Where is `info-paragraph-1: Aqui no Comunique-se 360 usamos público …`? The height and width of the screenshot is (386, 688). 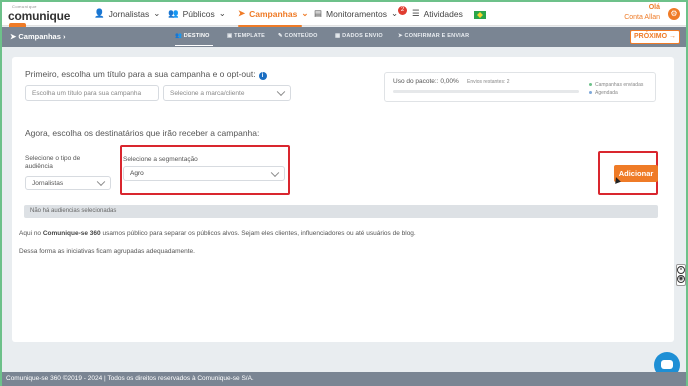 info-paragraph-1: Aqui no Comunique-se 360 usamos público … is located at coordinates (217, 233).